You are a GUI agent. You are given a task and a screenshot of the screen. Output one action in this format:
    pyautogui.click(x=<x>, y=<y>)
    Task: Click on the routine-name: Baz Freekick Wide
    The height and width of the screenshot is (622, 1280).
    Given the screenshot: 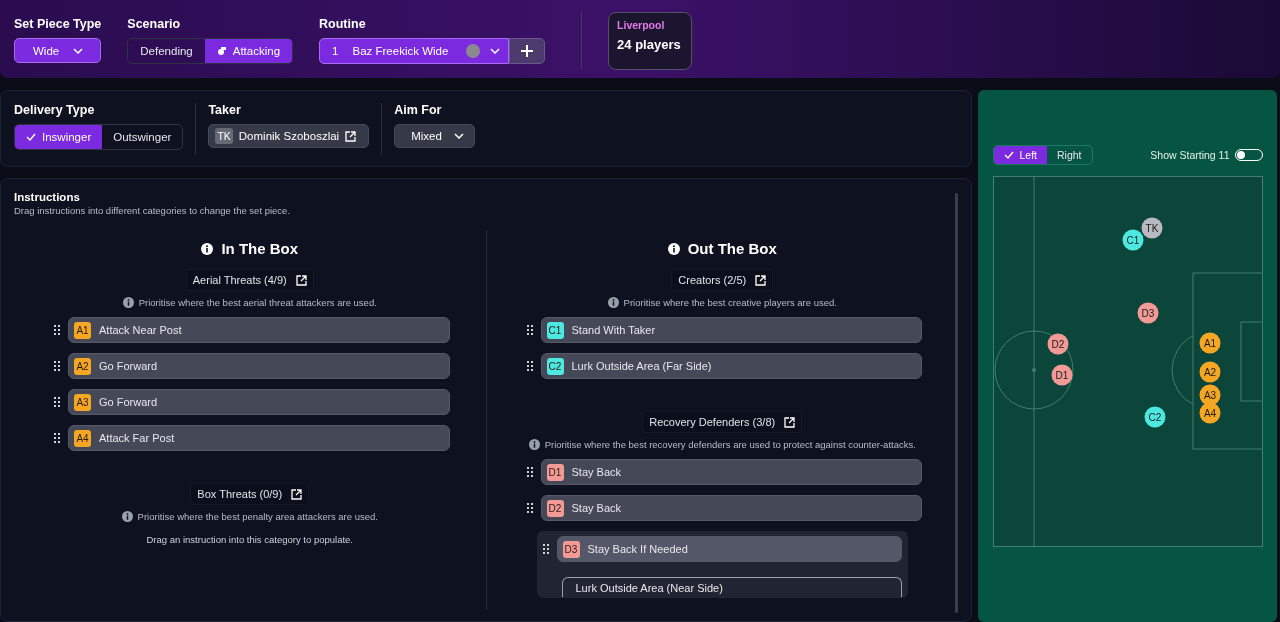 What is the action you would take?
    pyautogui.click(x=401, y=51)
    